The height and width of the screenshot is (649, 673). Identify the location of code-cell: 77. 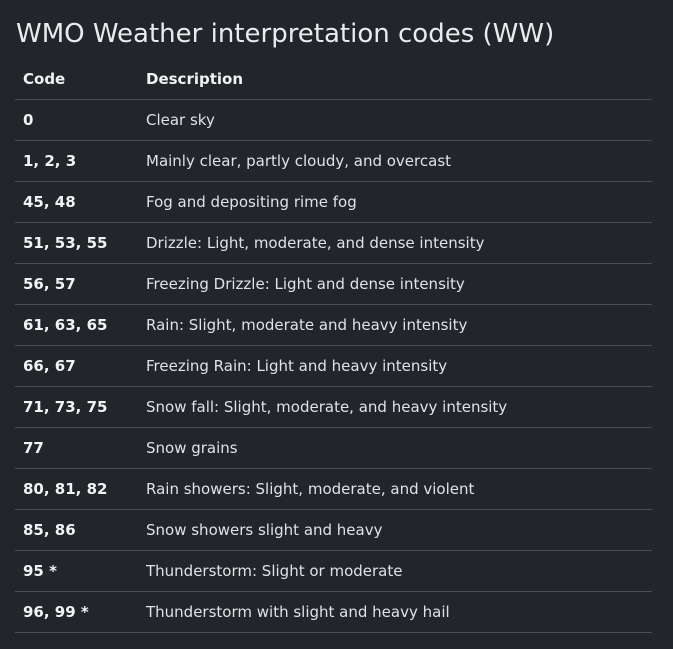
(76, 448).